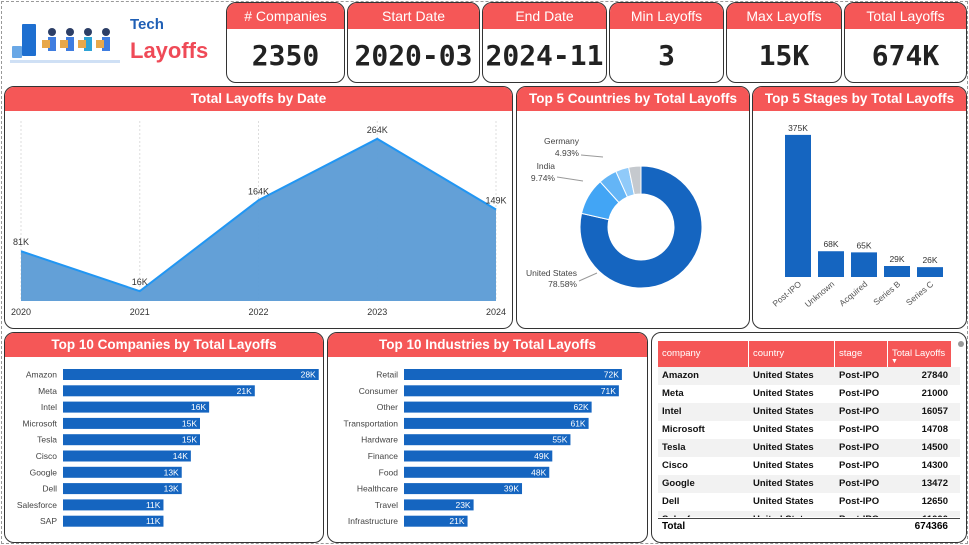  Describe the element at coordinates (49, 489) in the screenshot. I see `y-tick-label: Dell` at that location.